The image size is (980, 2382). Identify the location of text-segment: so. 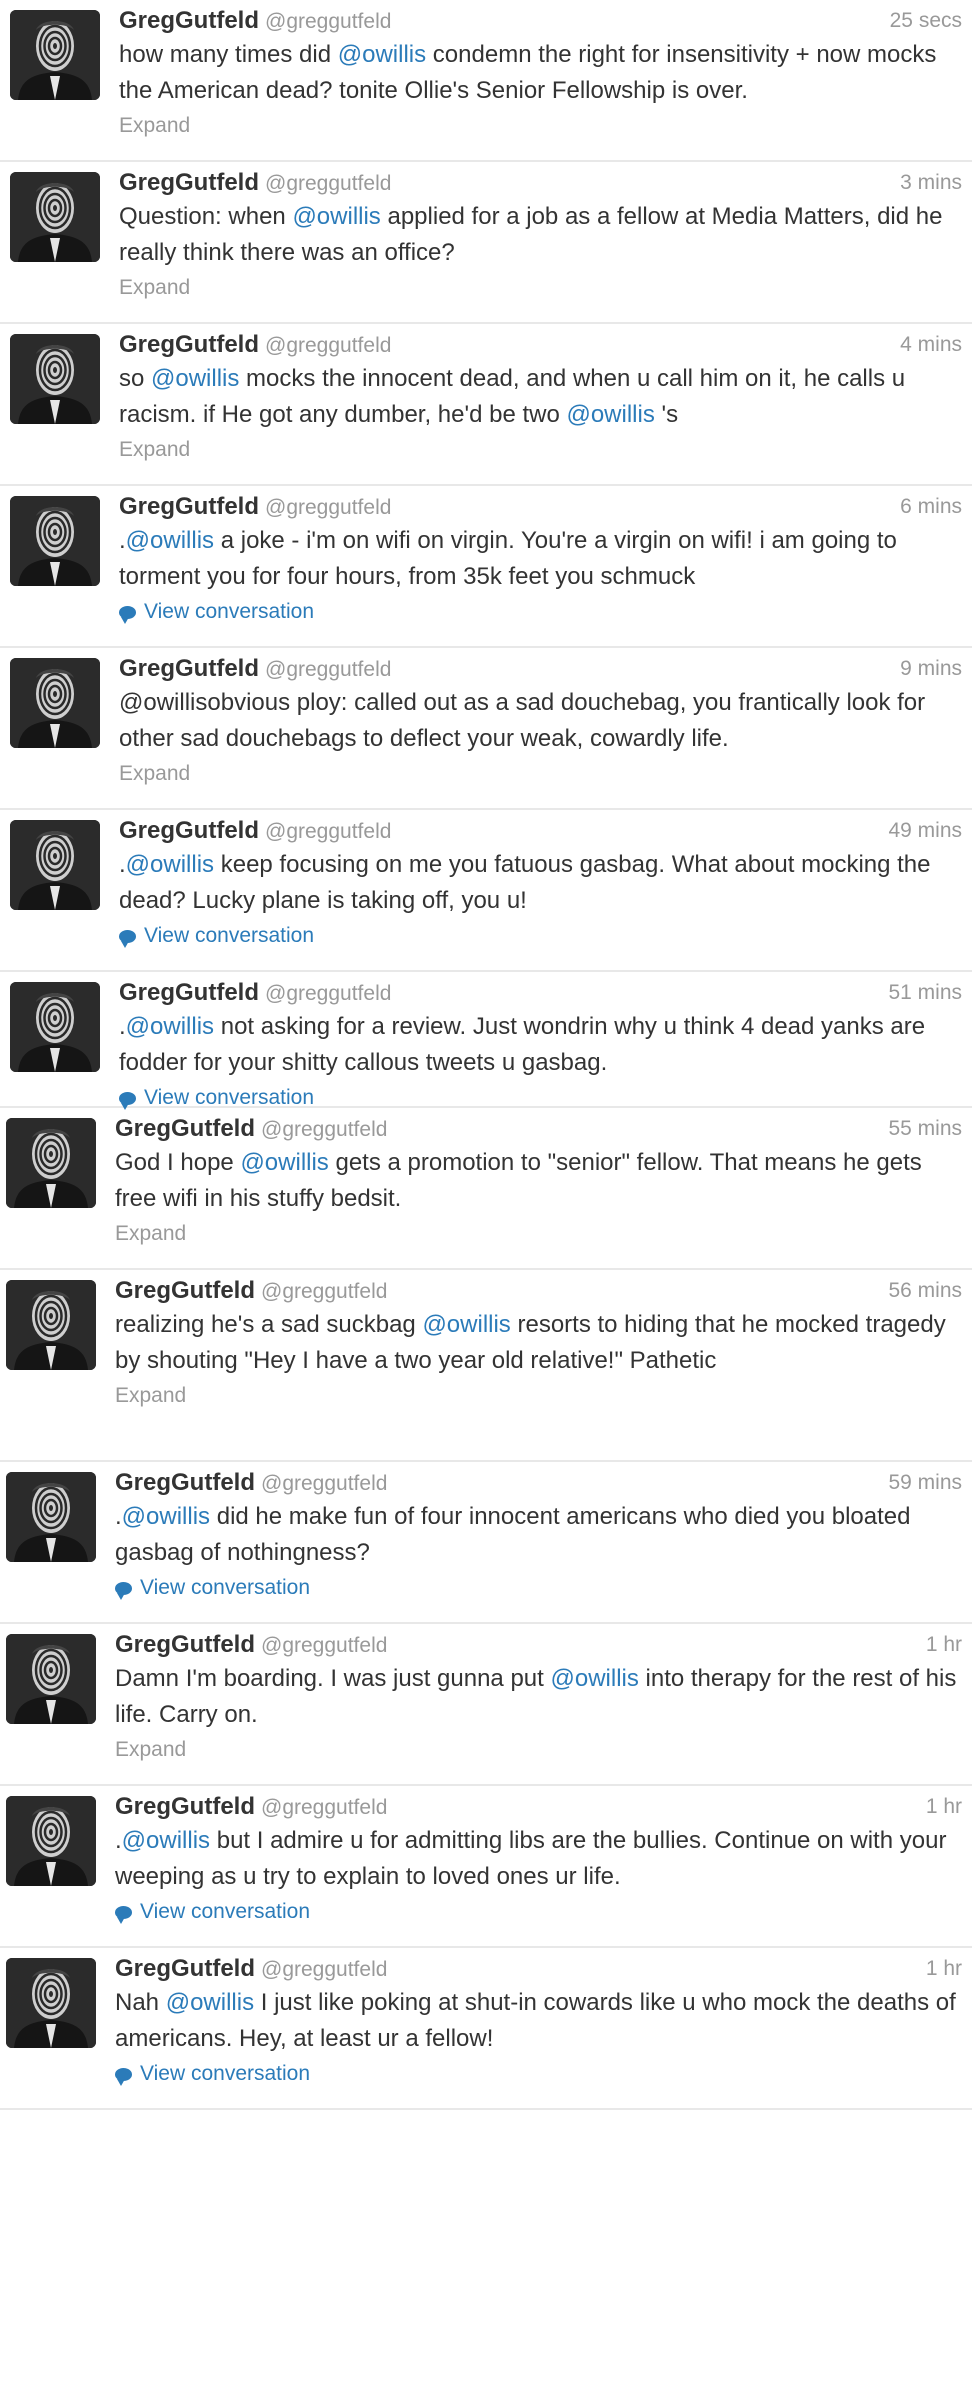
(135, 378).